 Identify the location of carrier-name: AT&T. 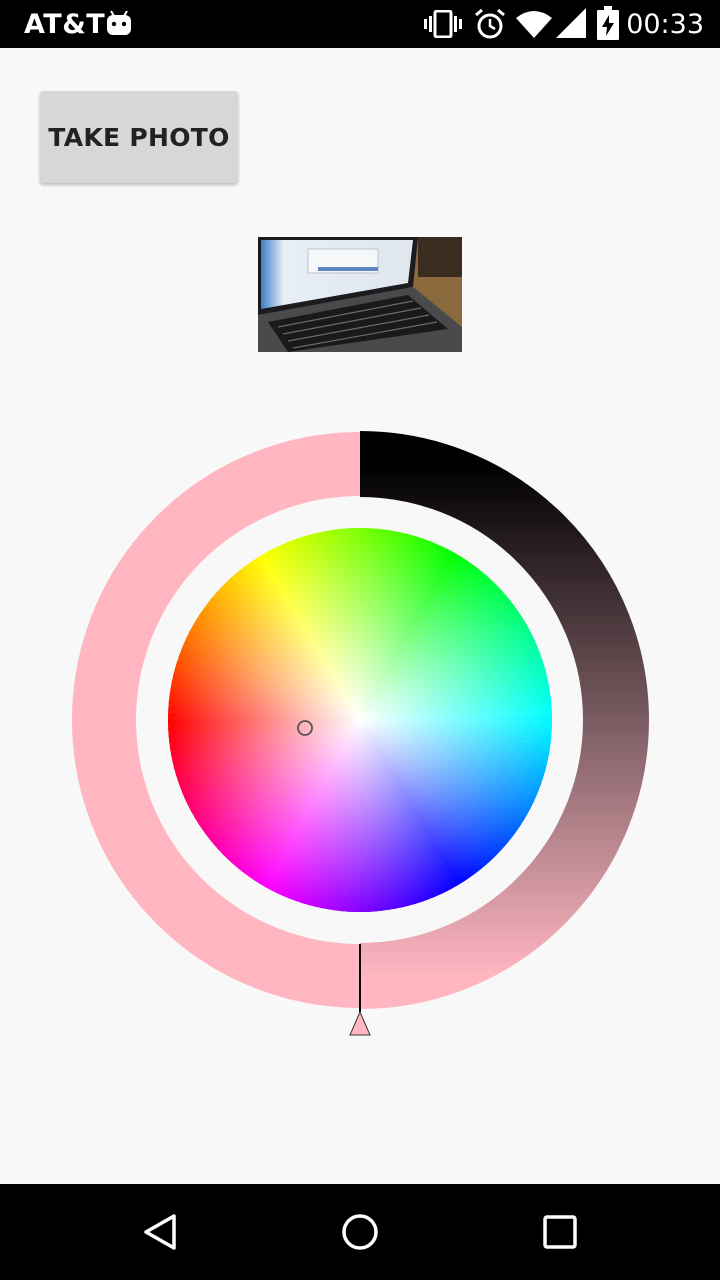
(65, 24).